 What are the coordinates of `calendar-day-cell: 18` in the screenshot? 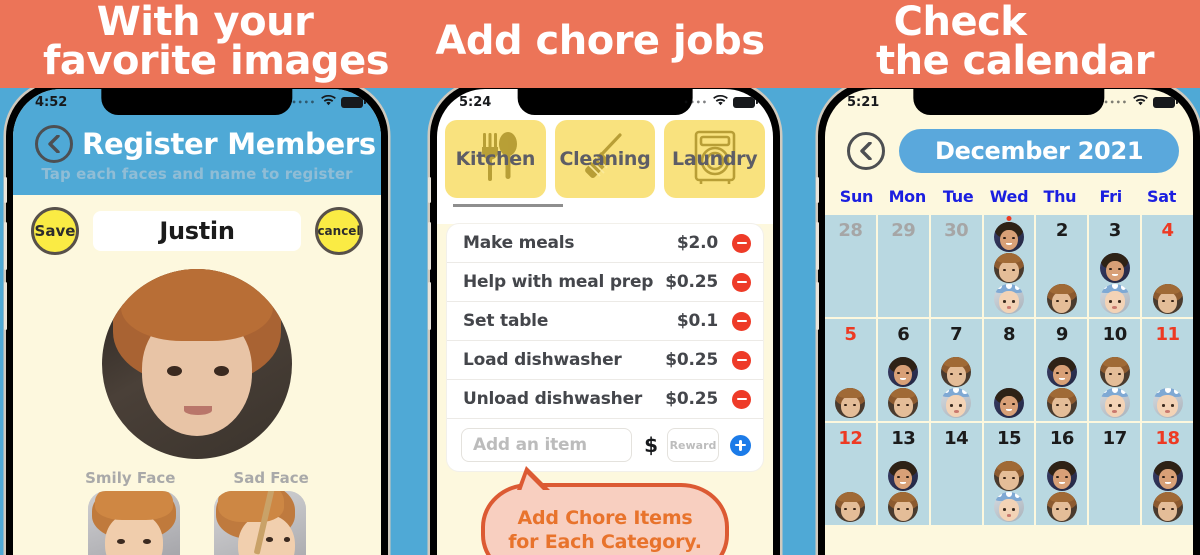 It's located at (1167, 474).